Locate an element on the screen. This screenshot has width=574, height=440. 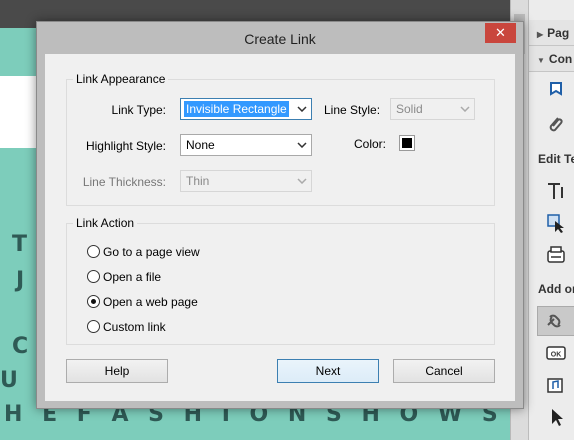
panel-label-edit-text: Edit Te is located at coordinates (556, 159).